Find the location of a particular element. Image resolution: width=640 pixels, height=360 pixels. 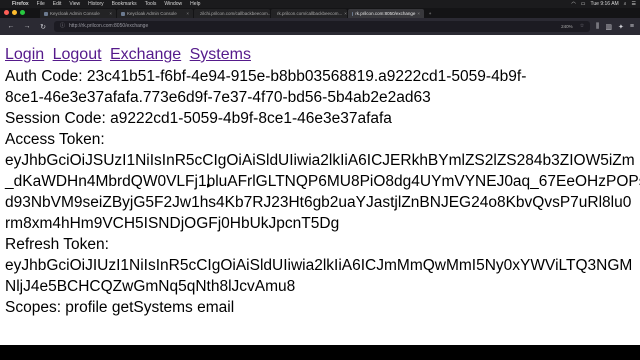

menu-bookmarks: Bookmarks is located at coordinates (124, 4).